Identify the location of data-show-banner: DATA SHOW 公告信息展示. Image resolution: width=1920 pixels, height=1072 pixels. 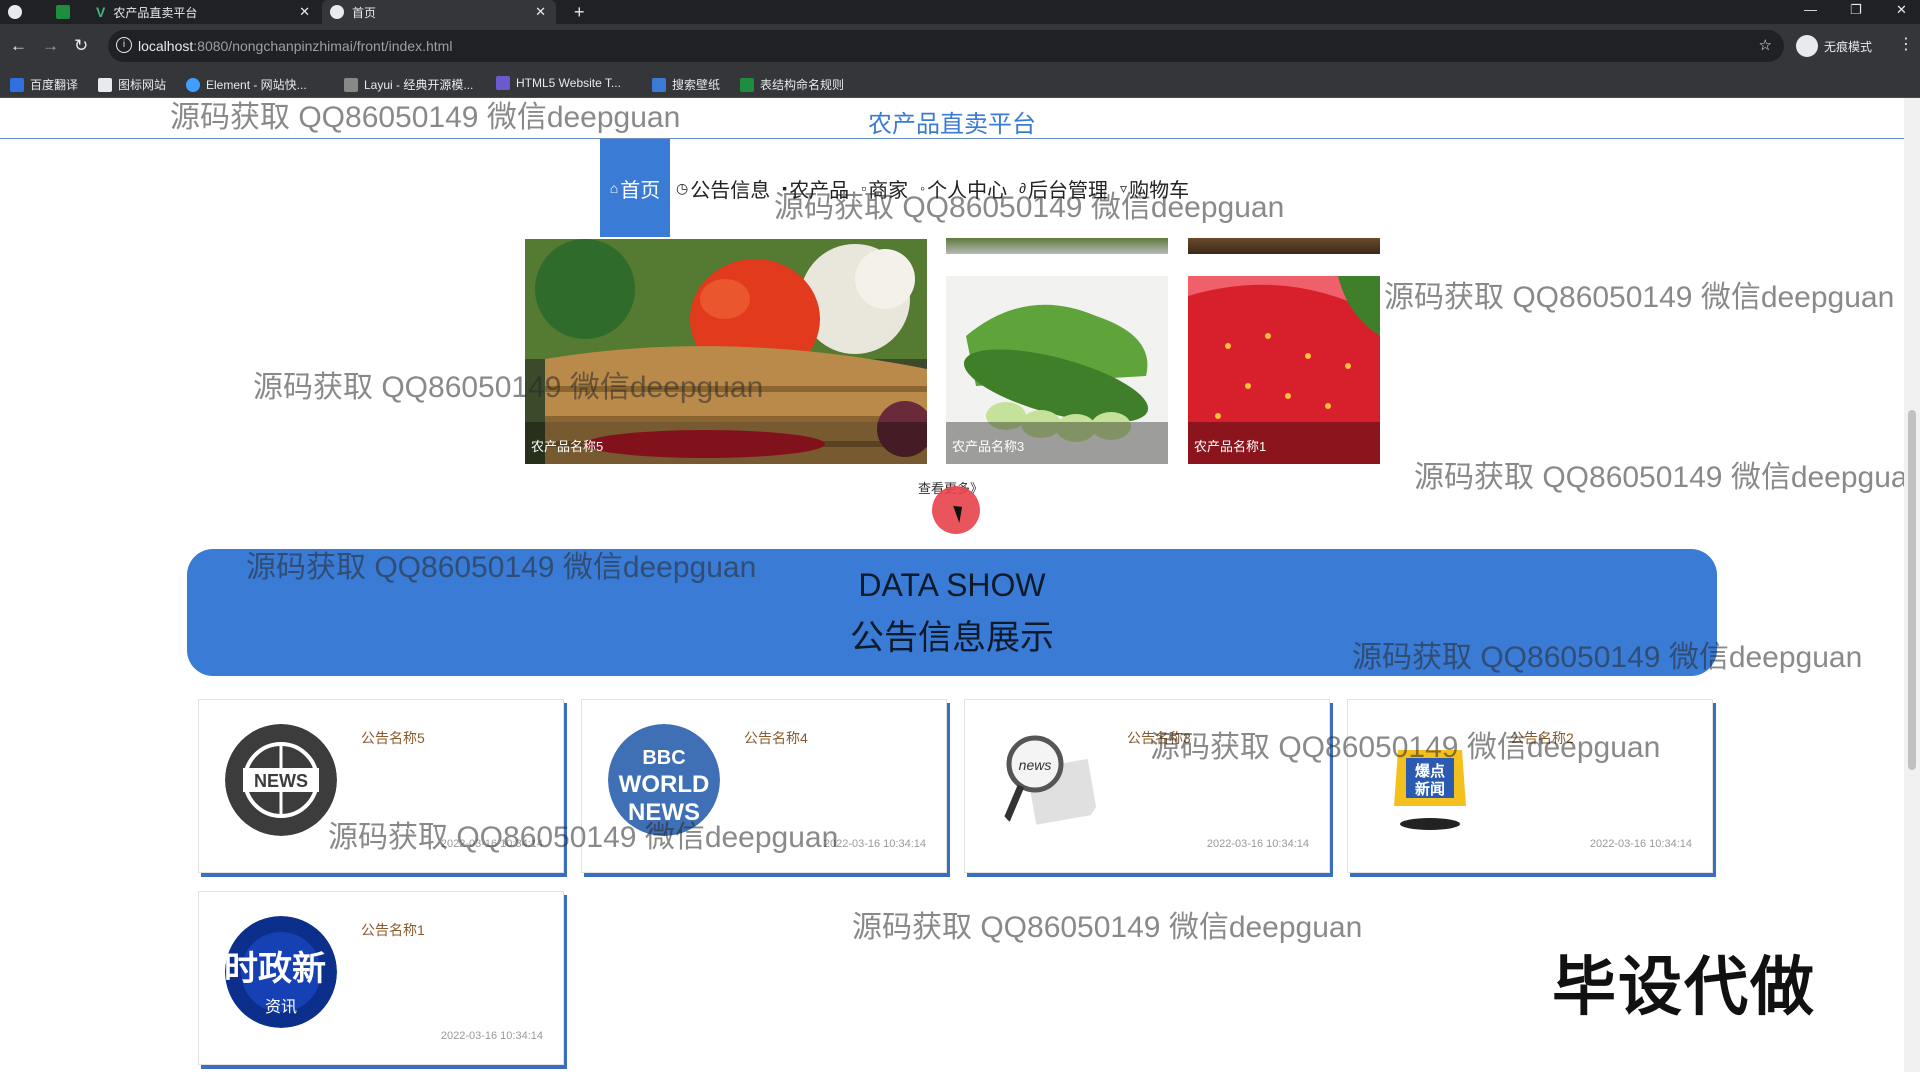
(952, 612).